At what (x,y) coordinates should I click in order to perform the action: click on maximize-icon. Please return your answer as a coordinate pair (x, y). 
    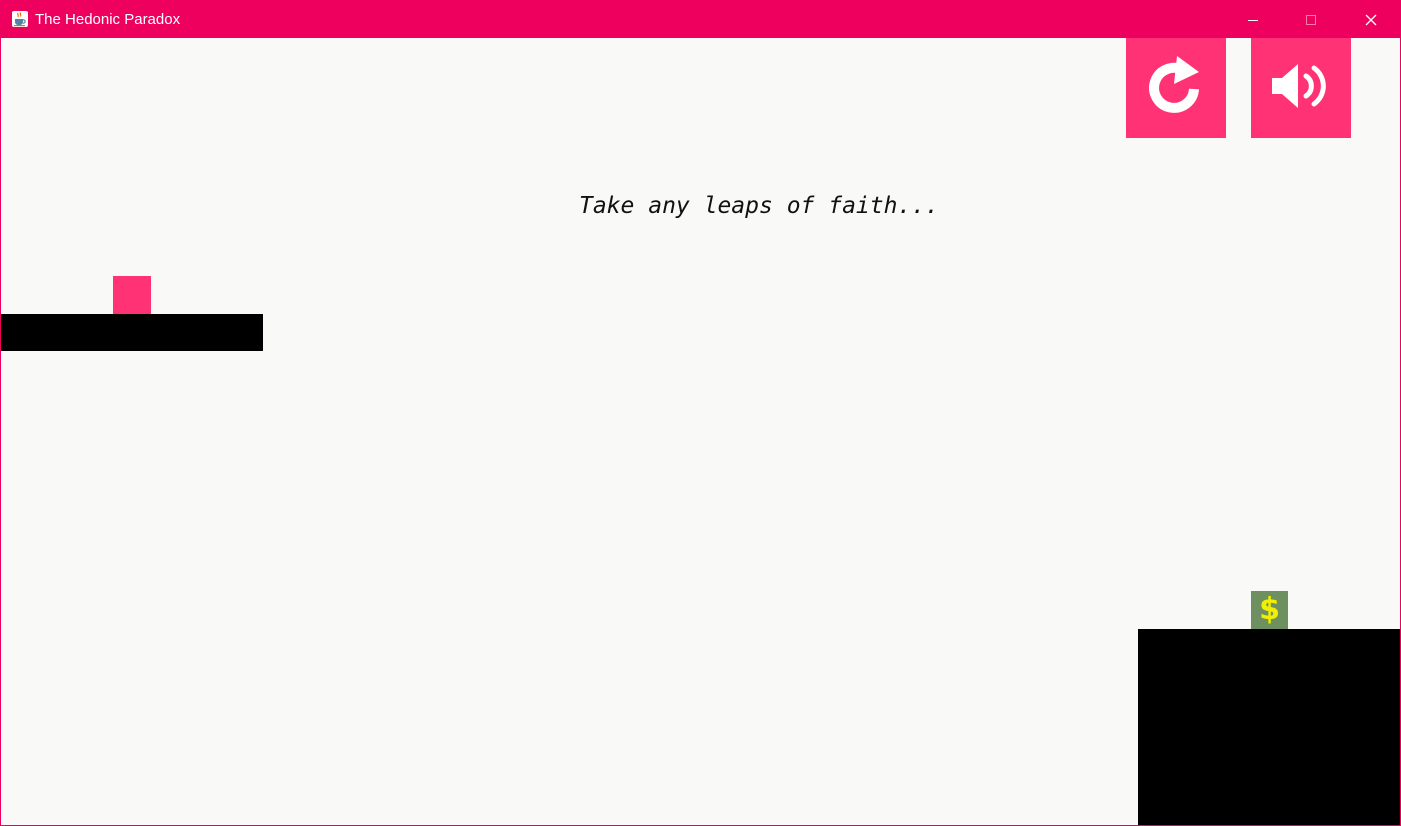
    Looking at the image, I should click on (1311, 20).